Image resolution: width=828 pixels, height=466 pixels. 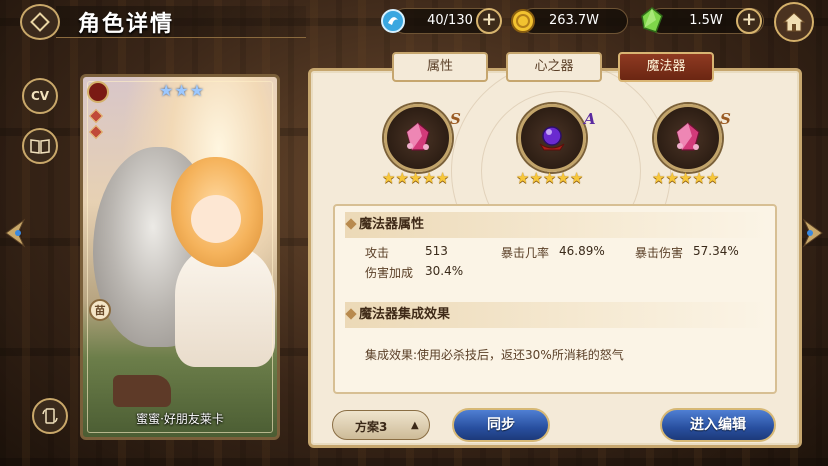 I want to click on back-icon, so click(x=40, y=22).